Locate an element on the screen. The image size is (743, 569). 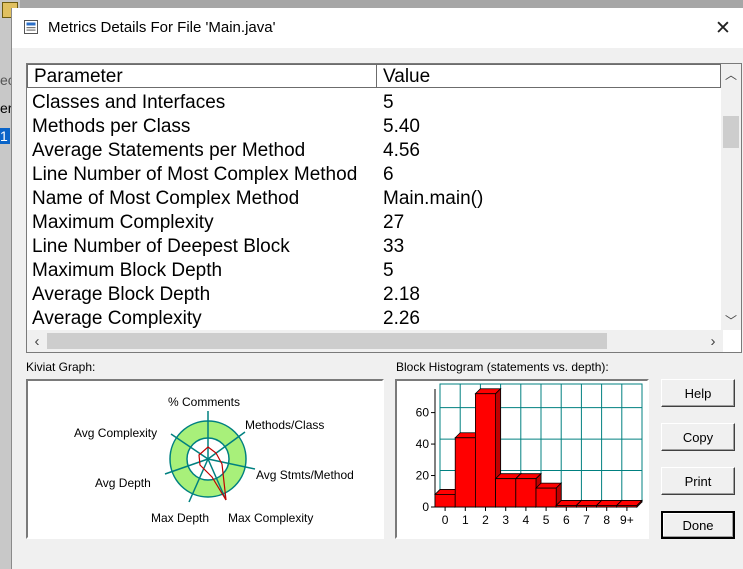
window-icon is located at coordinates (31, 27).